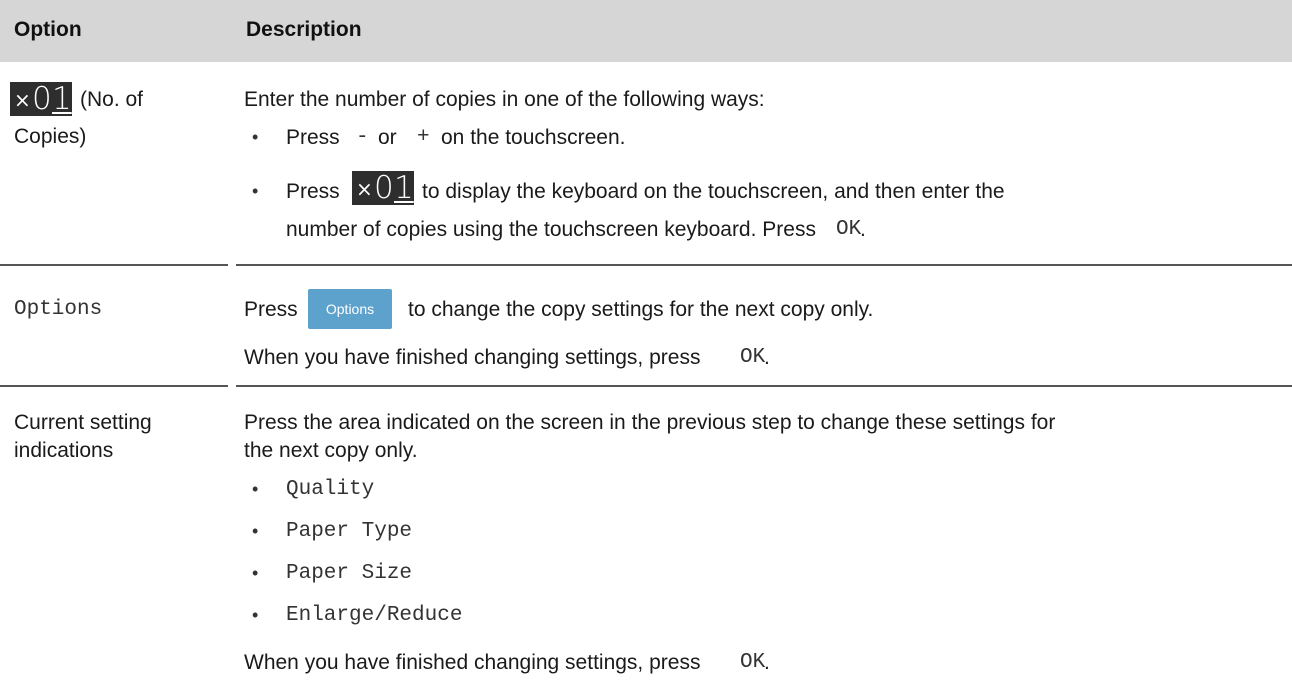 The height and width of the screenshot is (698, 1292). Describe the element at coordinates (350, 309) in the screenshot. I see `options-button: Options` at that location.